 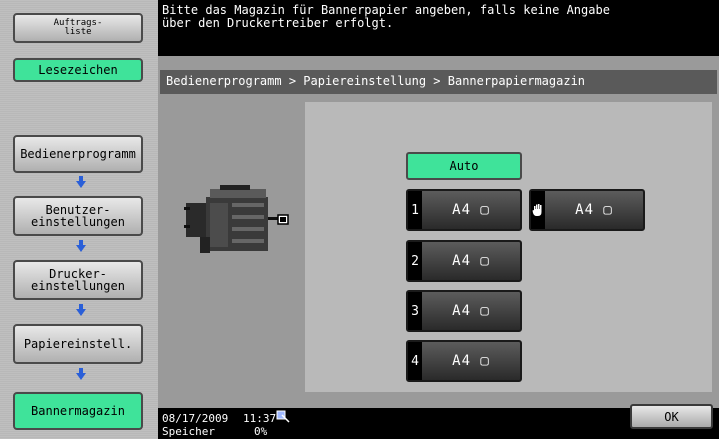 I want to click on tray-1-button: 1 A4 ▢, so click(x=464, y=210).